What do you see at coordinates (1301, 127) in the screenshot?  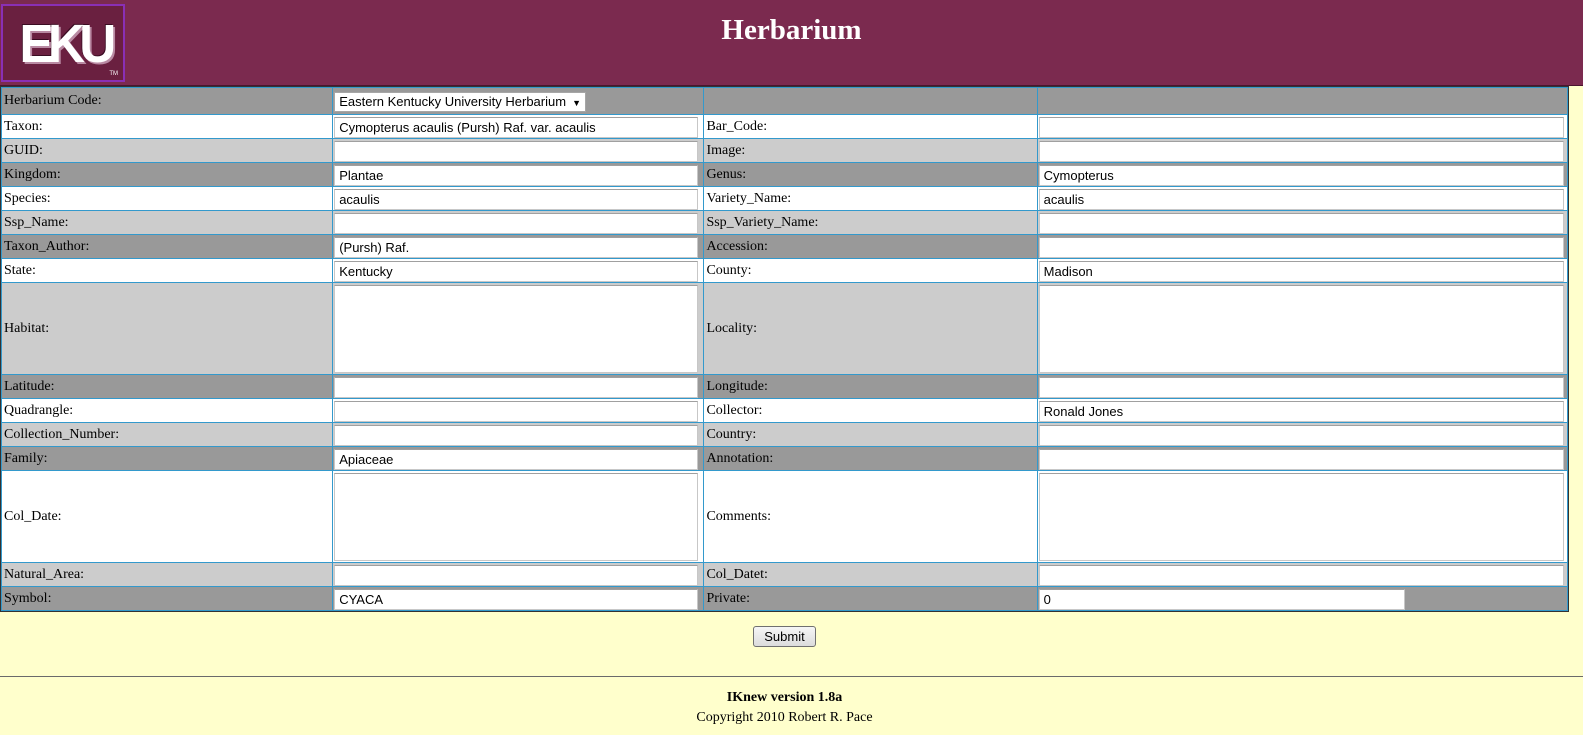 I see `bar-code-input` at bounding box center [1301, 127].